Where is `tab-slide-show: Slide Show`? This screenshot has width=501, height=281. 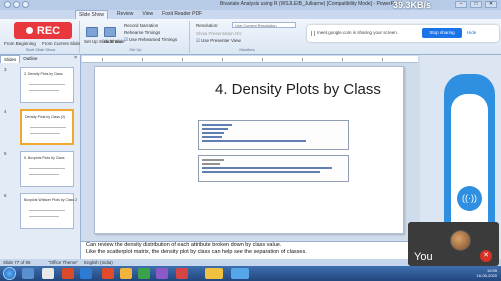
tab-slide-show: Slide Show is located at coordinates (92, 14).